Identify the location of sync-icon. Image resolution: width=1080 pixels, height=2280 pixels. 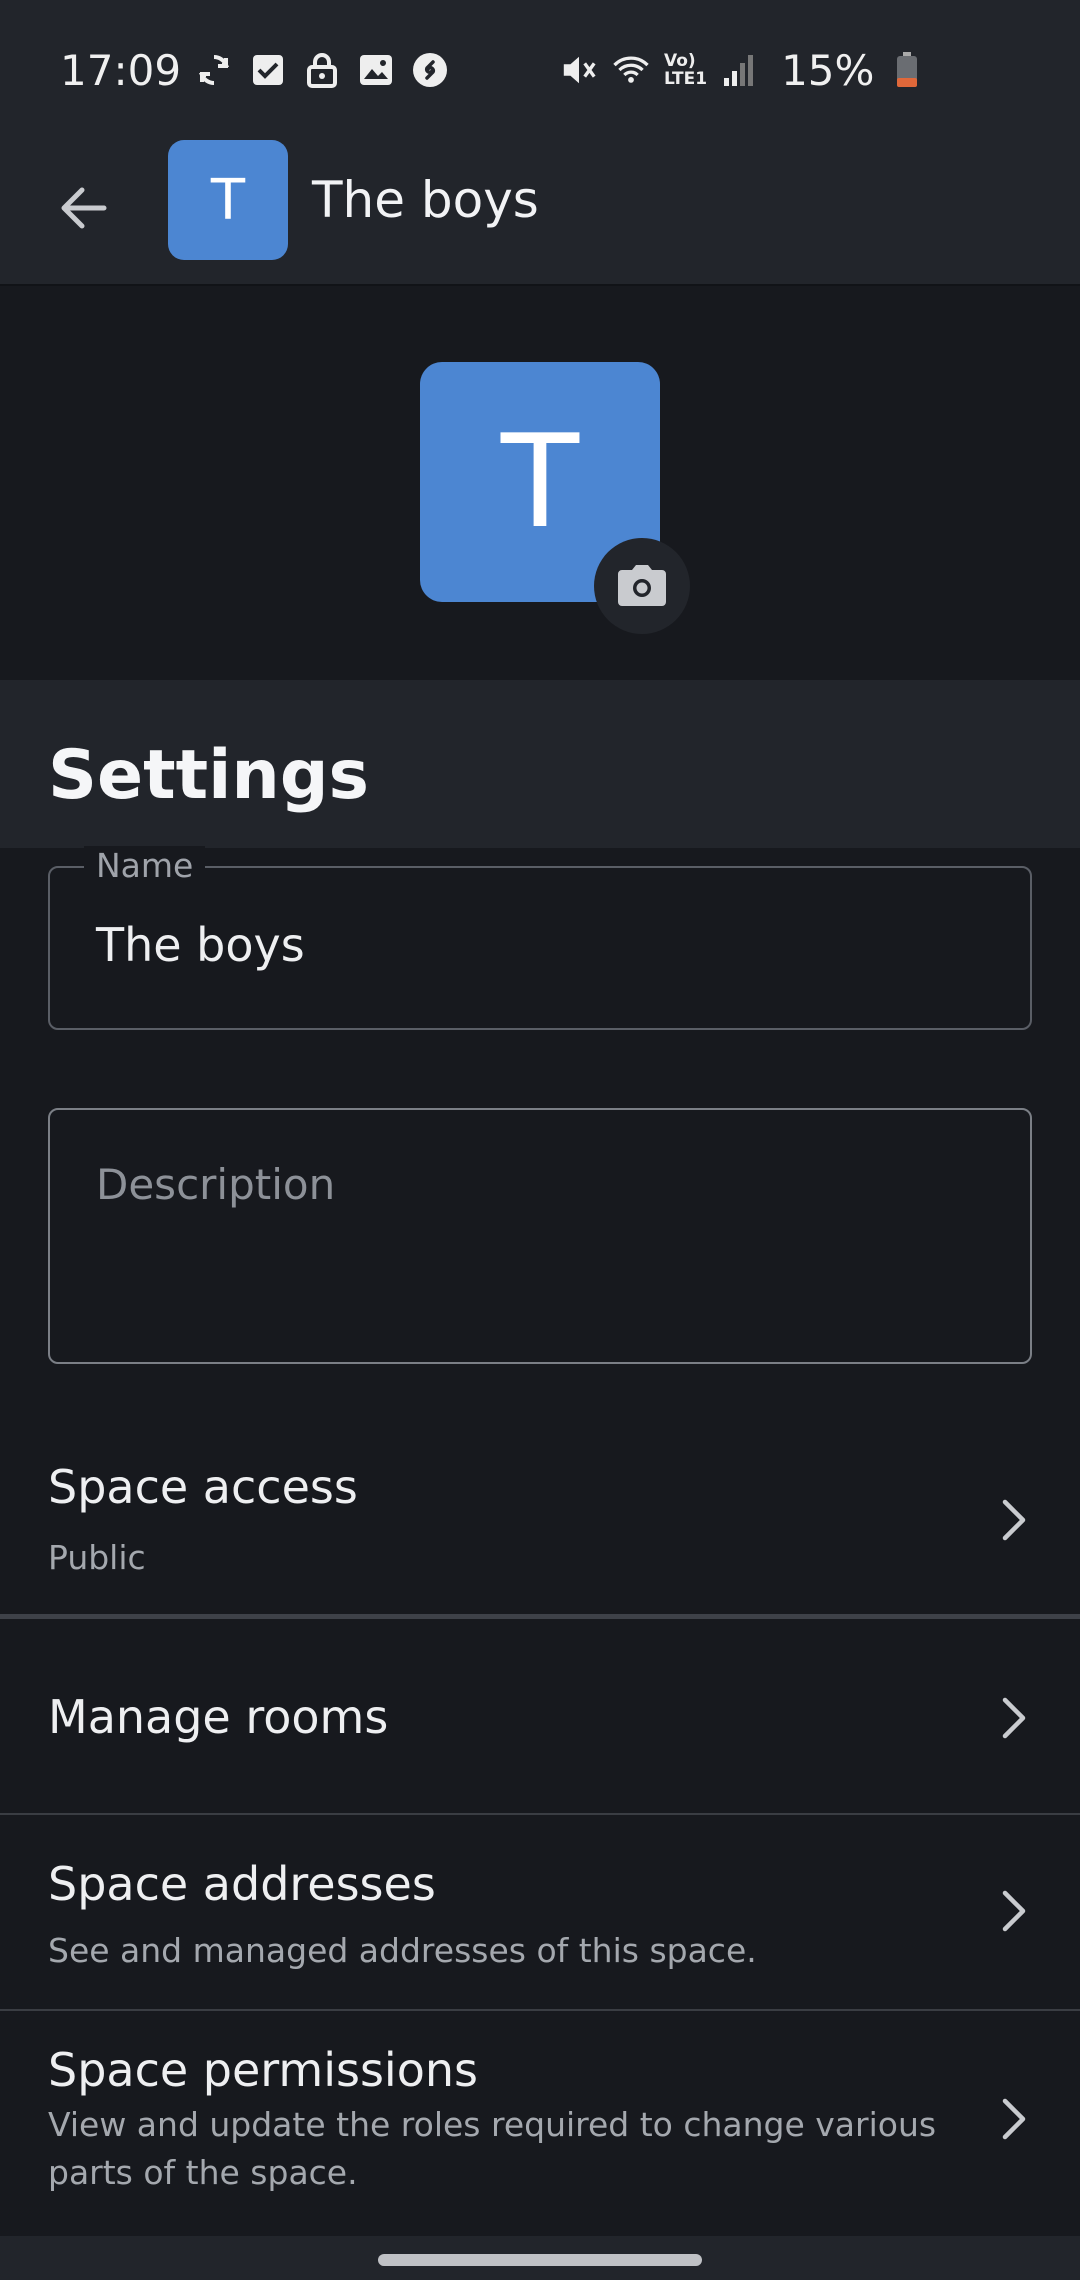
(214, 70).